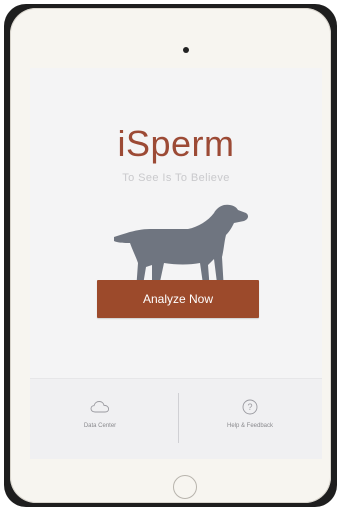 This screenshot has width=341, height=511. Describe the element at coordinates (100, 407) in the screenshot. I see `cloud-icon` at that location.